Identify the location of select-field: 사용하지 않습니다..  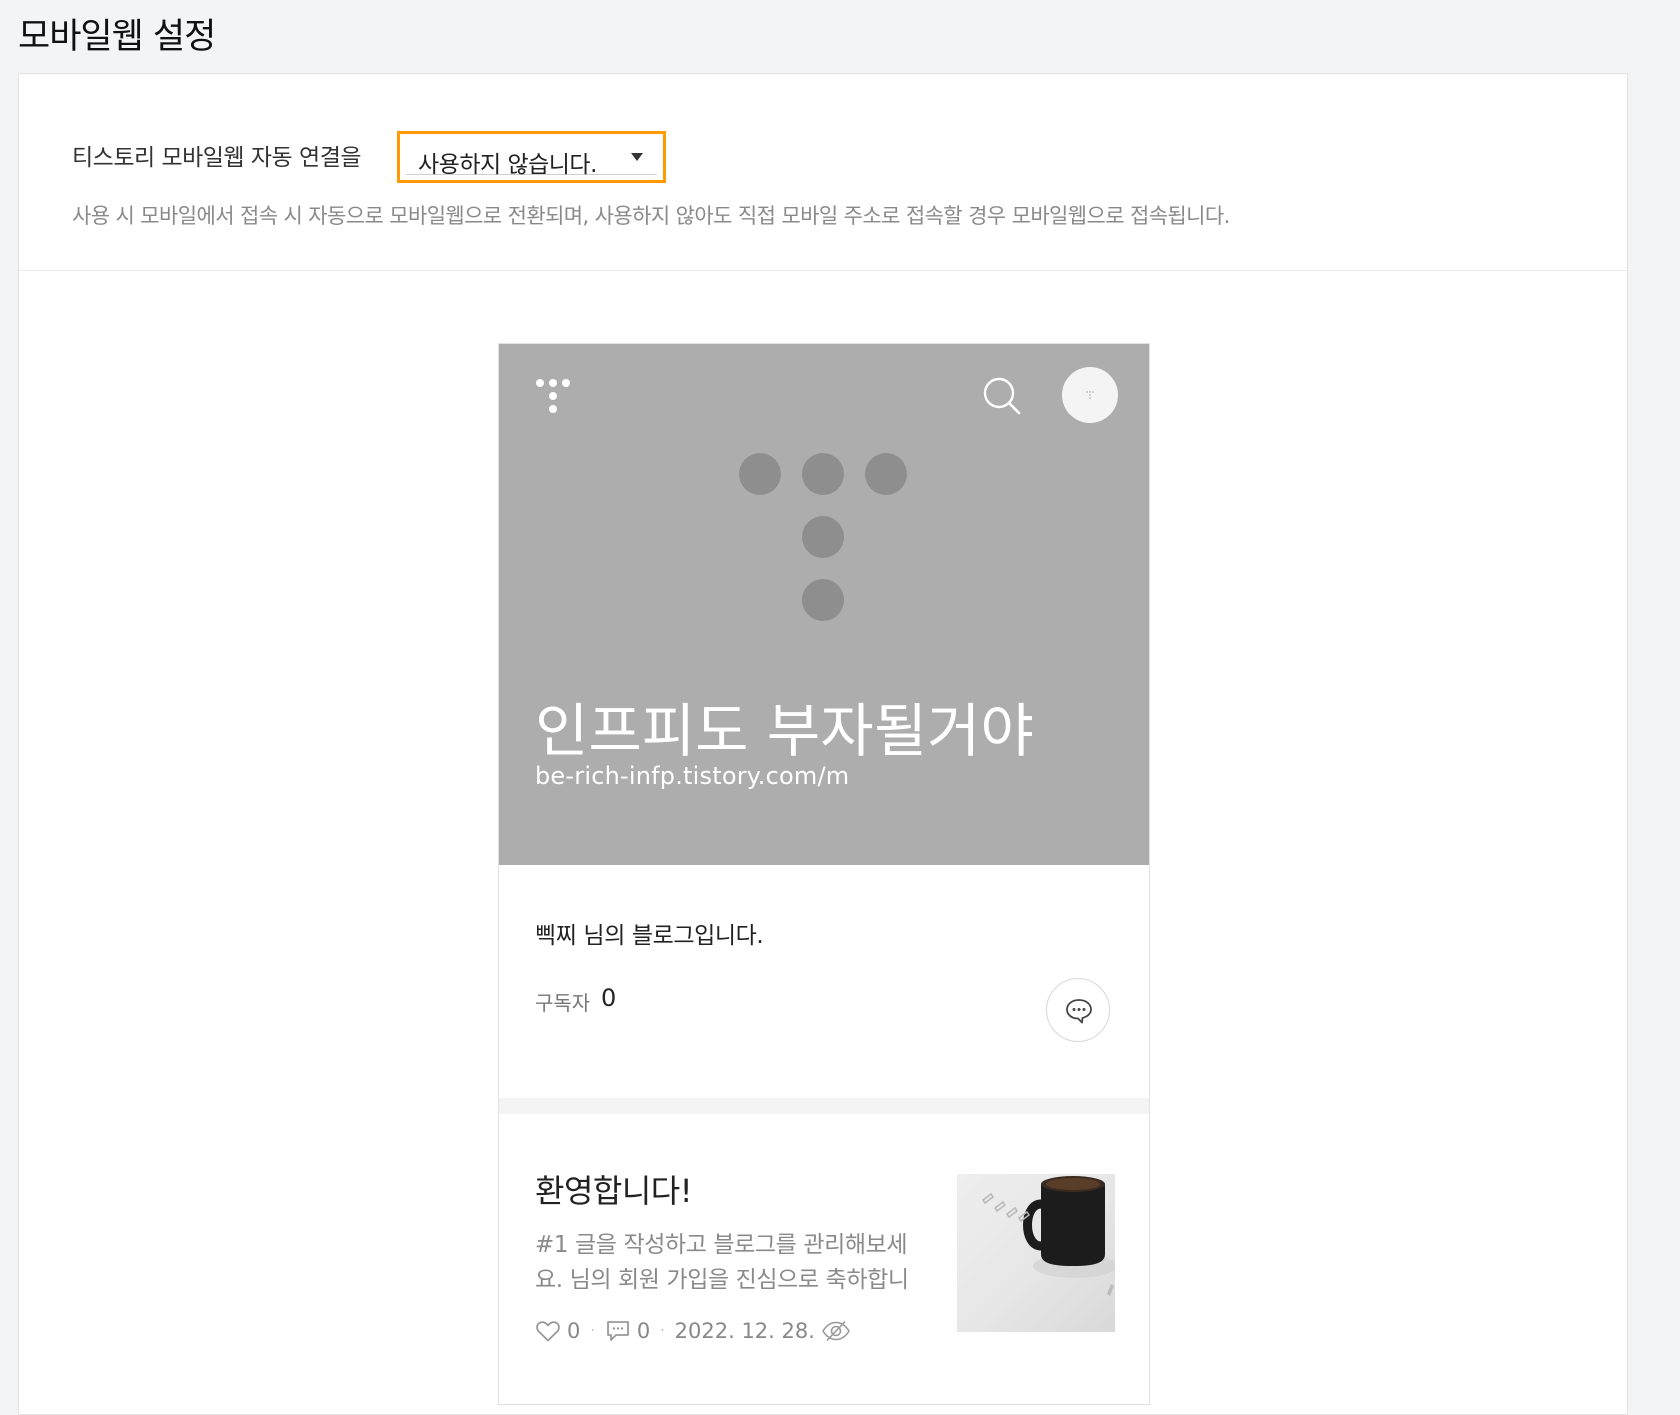
(531, 158).